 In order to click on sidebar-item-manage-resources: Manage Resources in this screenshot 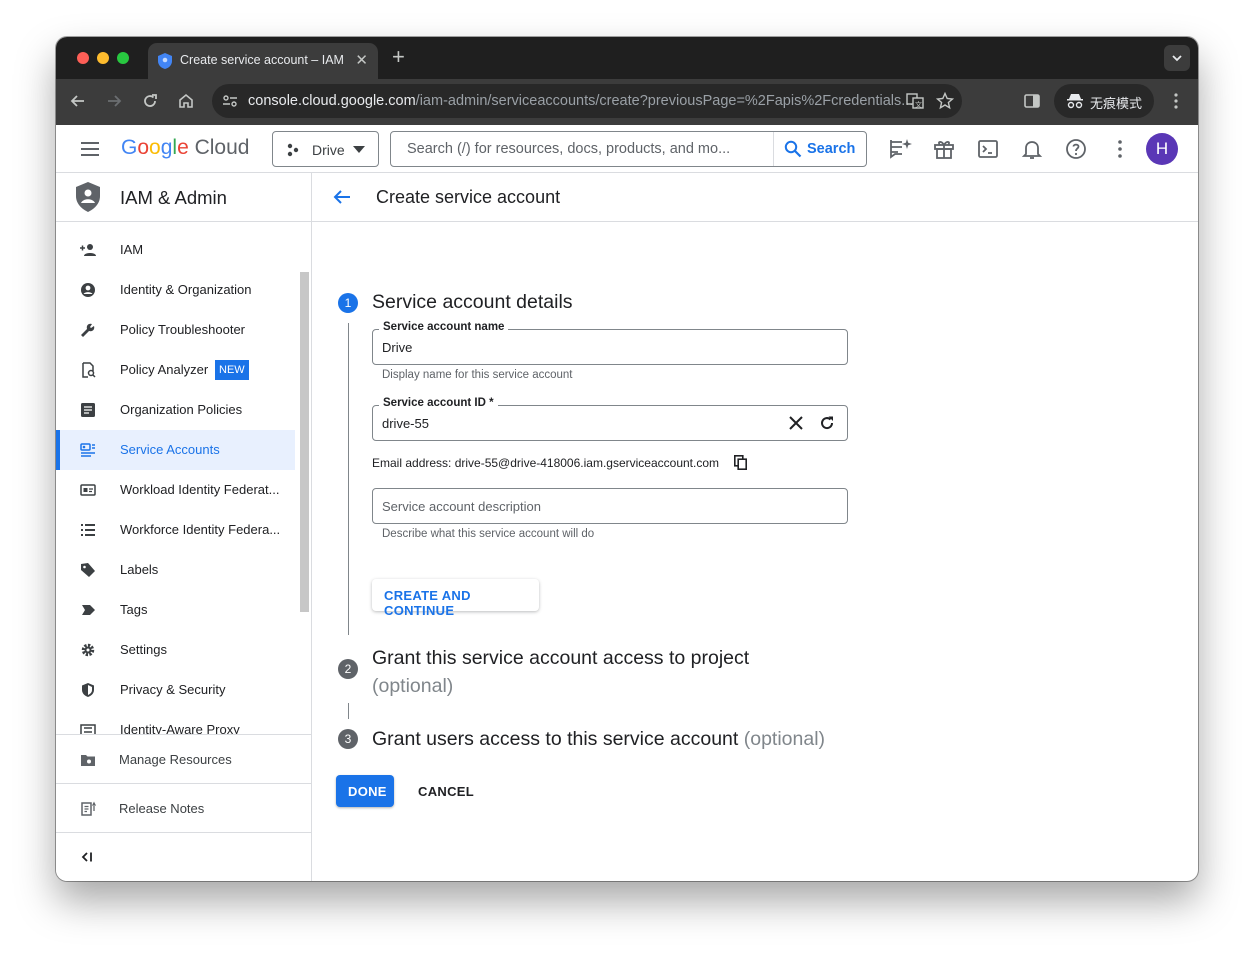, I will do `click(183, 758)`.